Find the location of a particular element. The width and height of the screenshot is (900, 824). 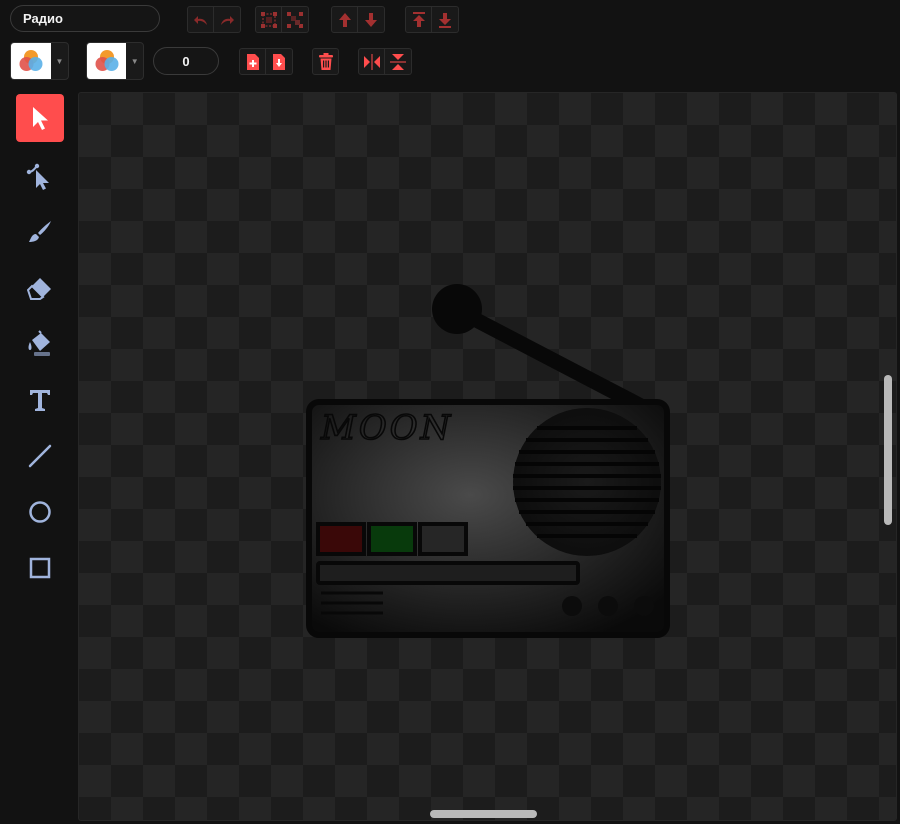

rectangle-icon is located at coordinates (40, 568).